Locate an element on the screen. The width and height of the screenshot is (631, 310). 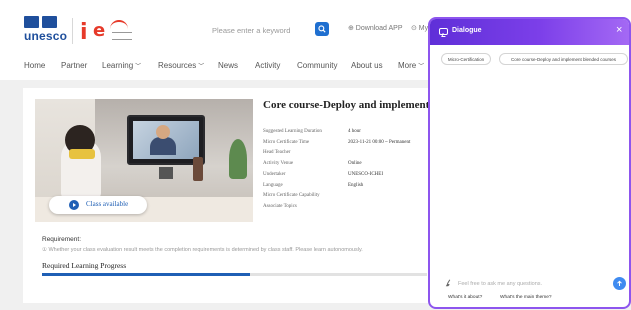
monitor-person-face is located at coordinates (163, 132).